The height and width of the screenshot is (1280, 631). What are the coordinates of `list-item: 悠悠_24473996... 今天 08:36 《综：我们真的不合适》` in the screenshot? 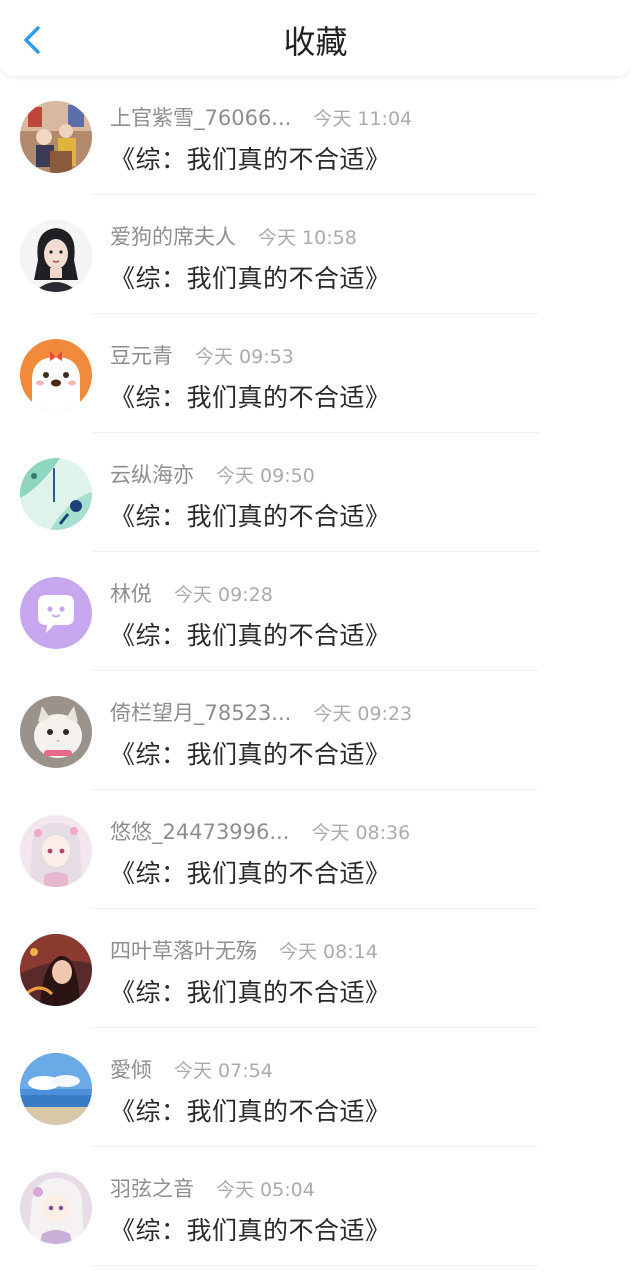 It's located at (315, 849).